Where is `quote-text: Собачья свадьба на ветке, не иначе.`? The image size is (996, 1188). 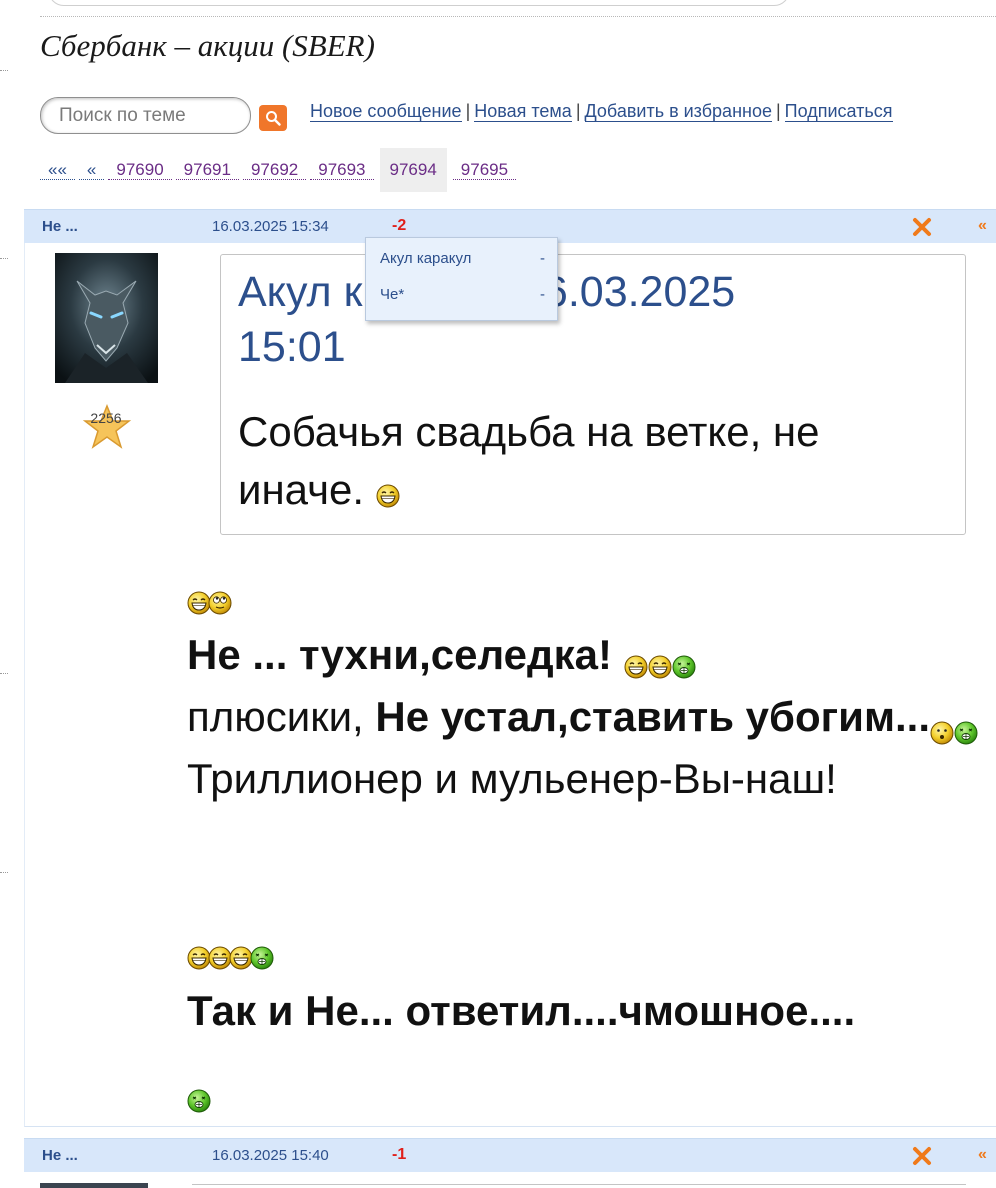
quote-text: Собачья свадьба на ветке, не иначе. is located at coordinates (588, 461).